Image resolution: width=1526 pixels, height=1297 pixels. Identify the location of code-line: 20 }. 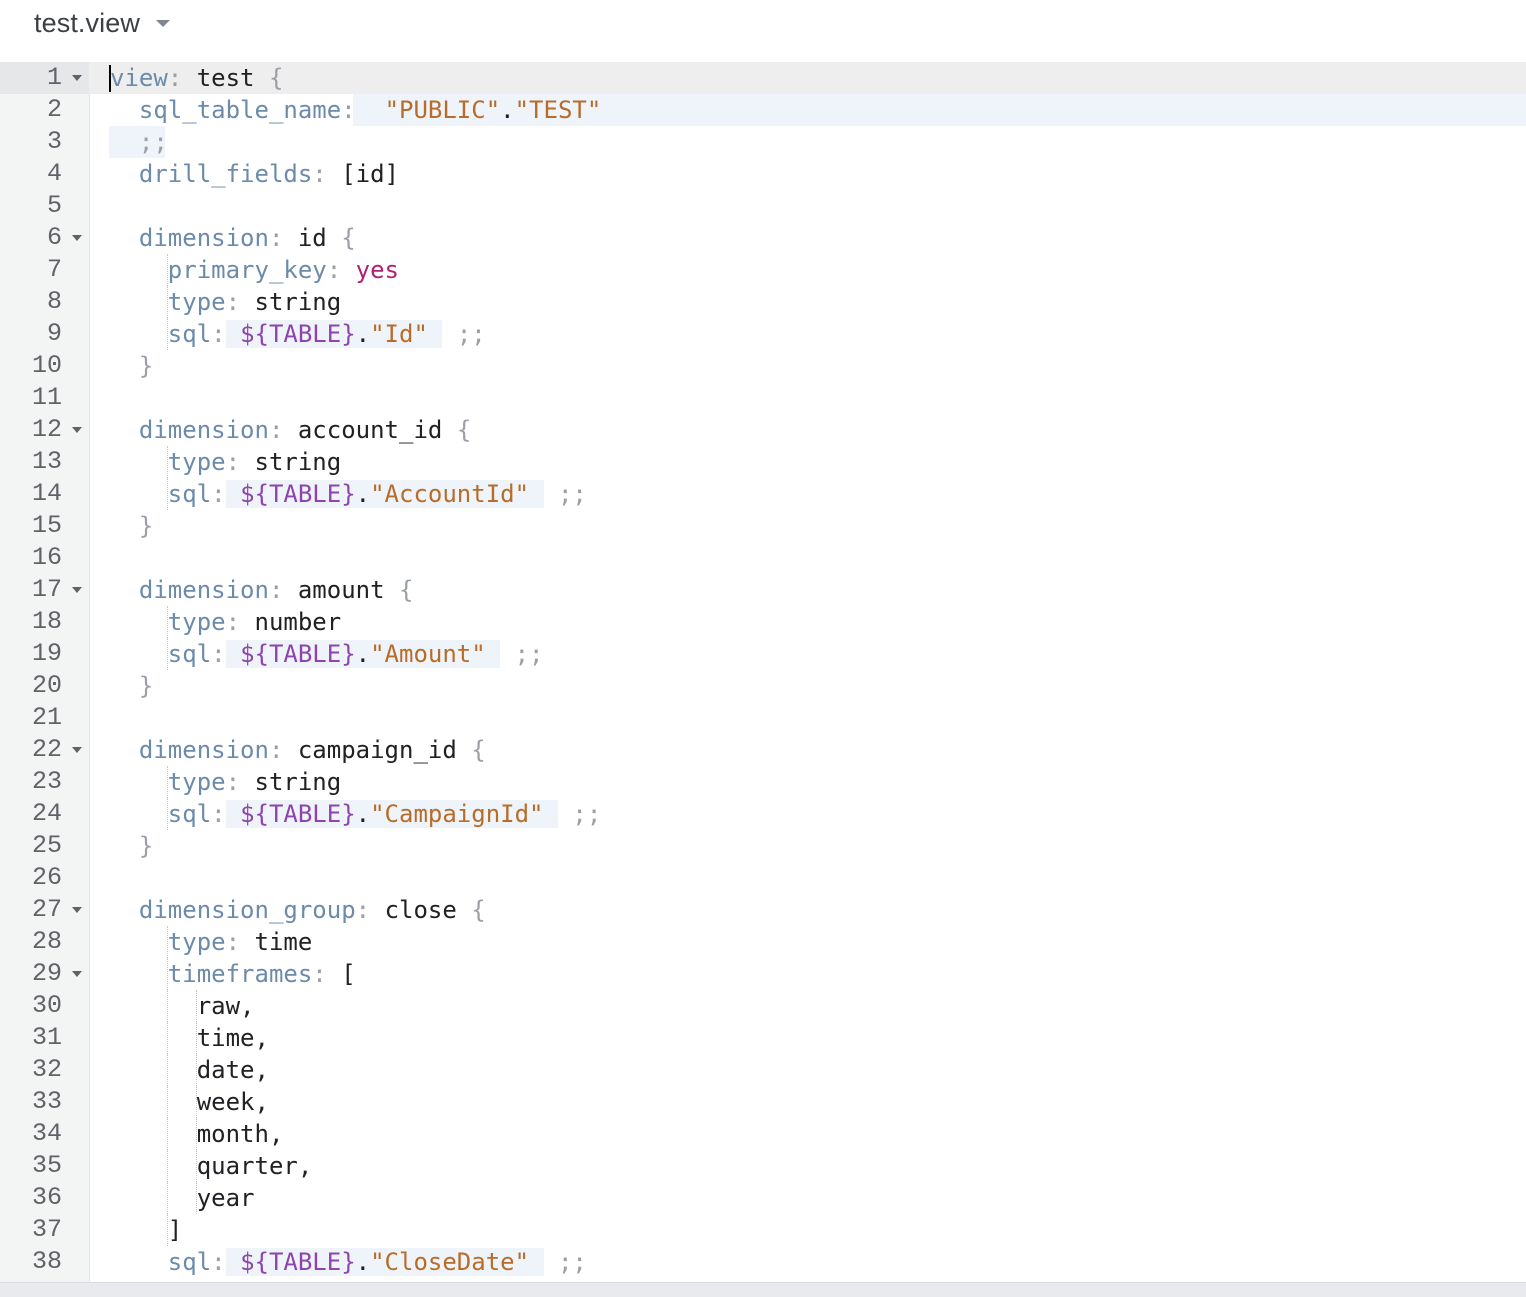
(763, 686).